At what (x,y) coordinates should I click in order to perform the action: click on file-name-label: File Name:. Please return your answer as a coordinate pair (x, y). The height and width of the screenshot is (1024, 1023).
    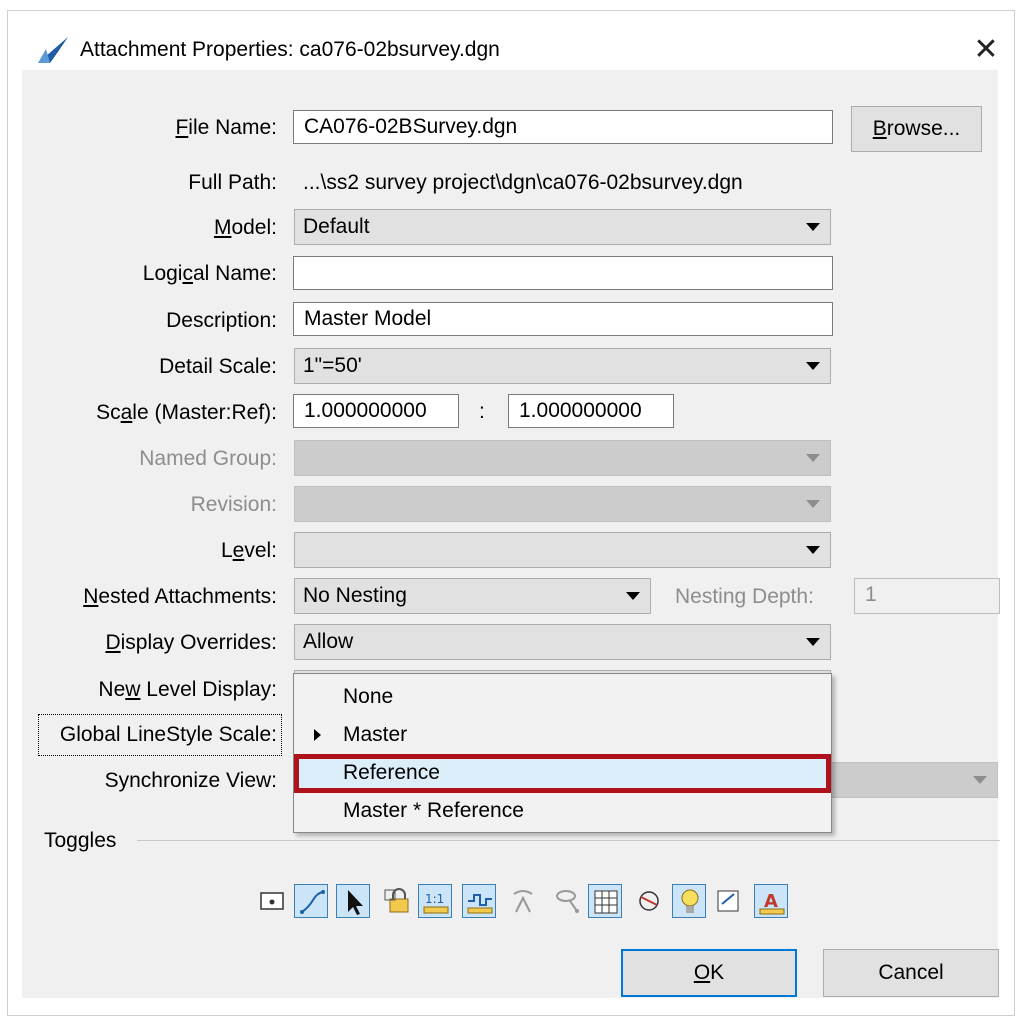
    Looking at the image, I should click on (226, 127).